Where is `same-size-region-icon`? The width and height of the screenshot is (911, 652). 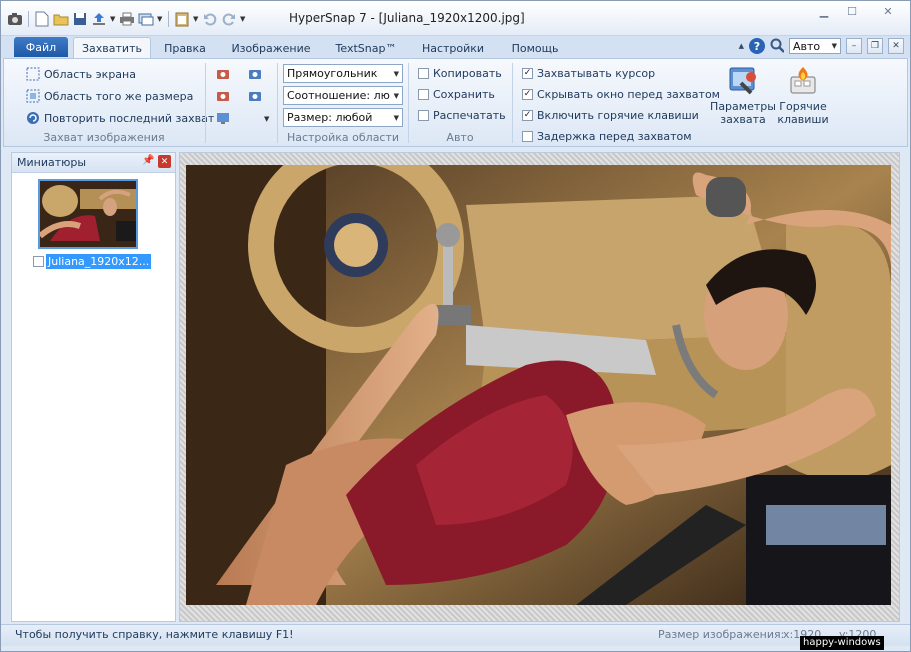
same-size-region-icon is located at coordinates (33, 96).